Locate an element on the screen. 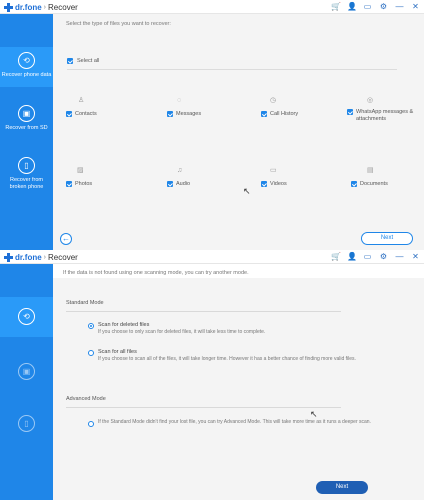 The height and width of the screenshot is (500, 424). audio-icon: ♫ is located at coordinates (180, 170).